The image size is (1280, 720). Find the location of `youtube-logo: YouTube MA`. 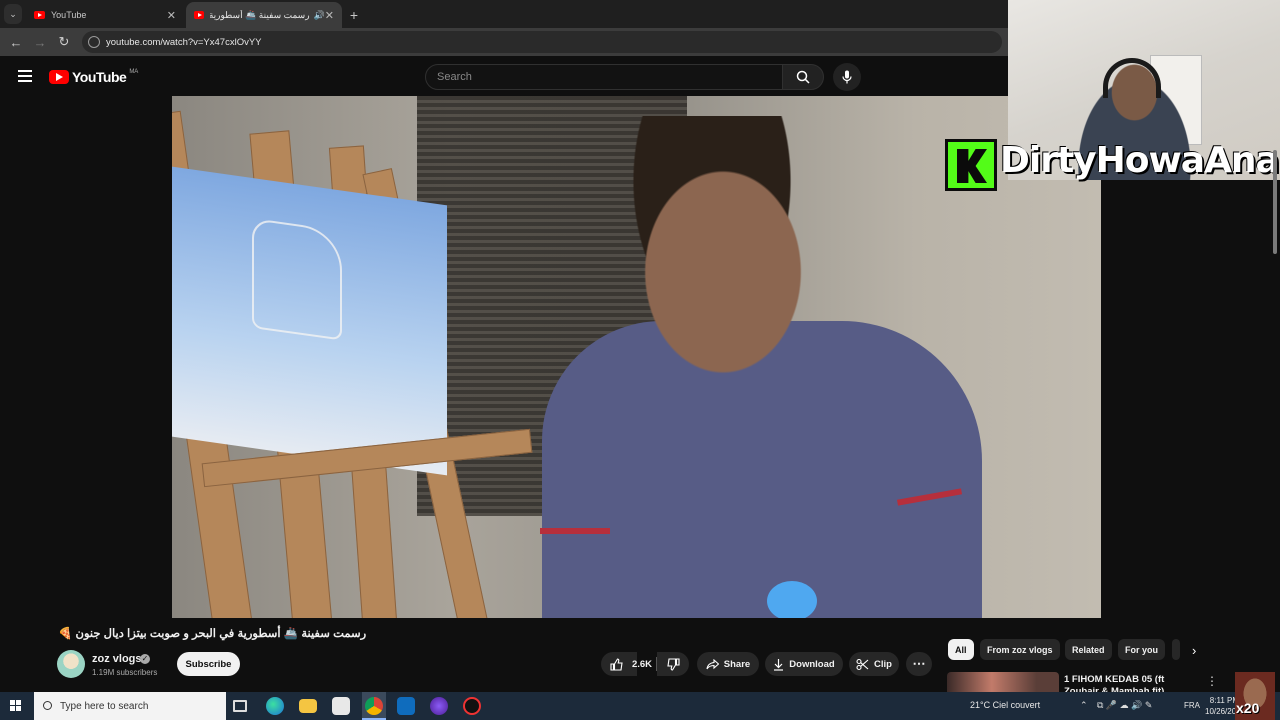

youtube-logo: YouTube MA is located at coordinates (93, 77).